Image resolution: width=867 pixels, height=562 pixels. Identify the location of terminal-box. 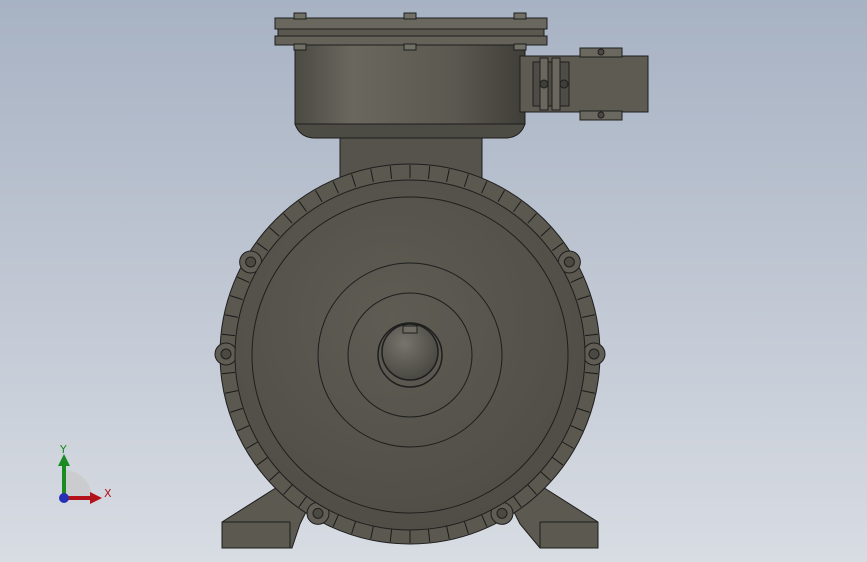
(411, 75).